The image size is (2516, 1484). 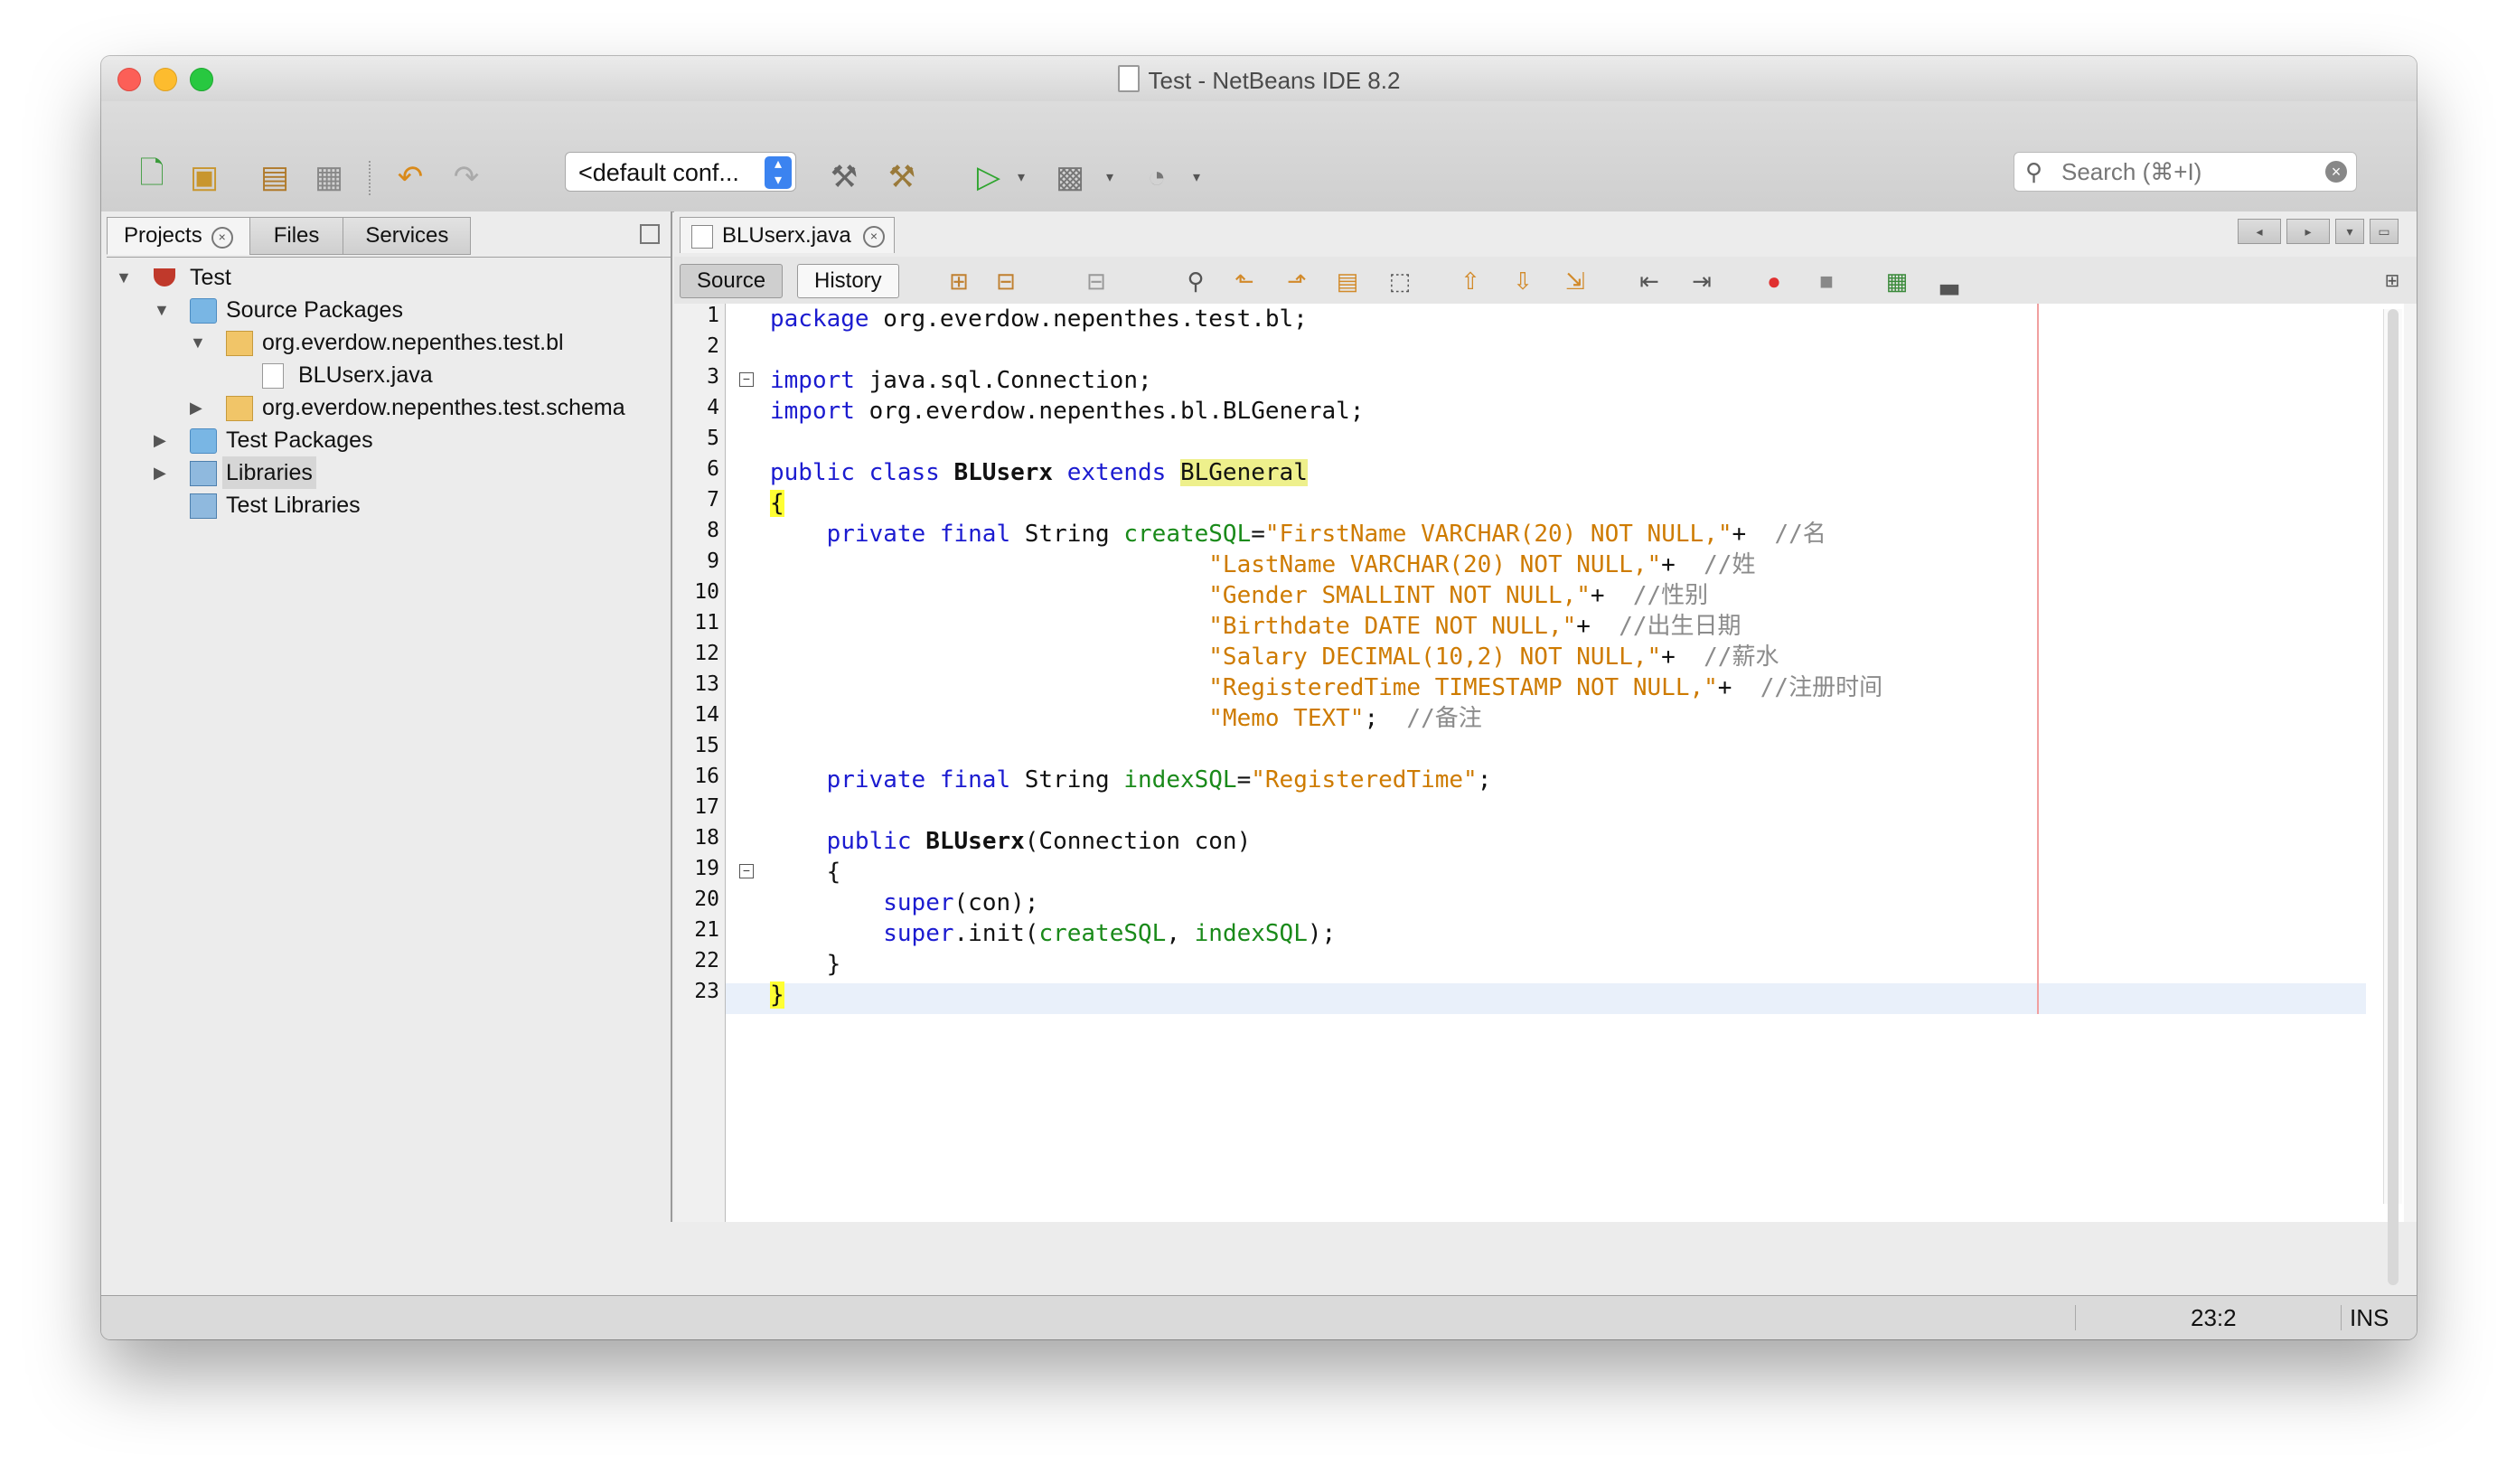 I want to click on code-token: ;, so click(x=1385, y=719).